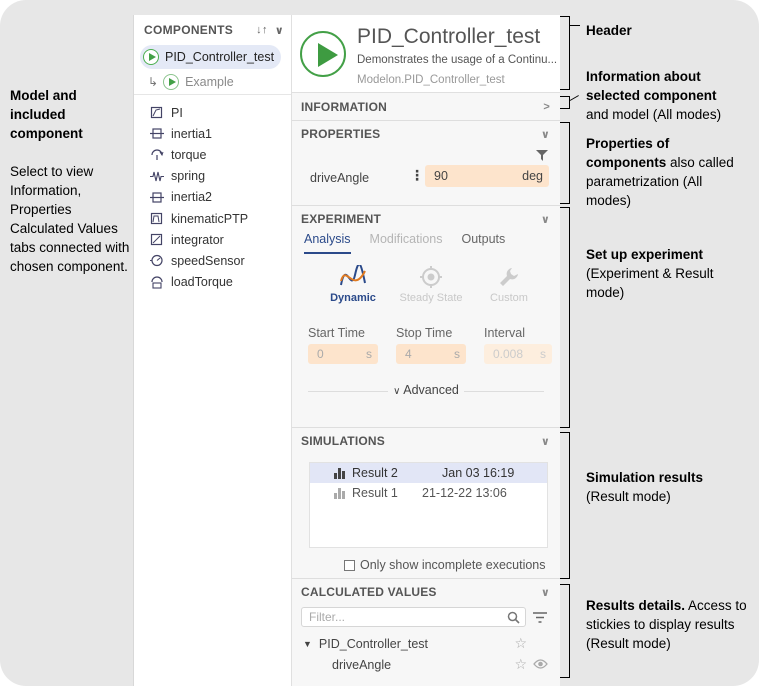 The width and height of the screenshot is (759, 686). Describe the element at coordinates (177, 112) in the screenshot. I see `component-label: PI` at that location.